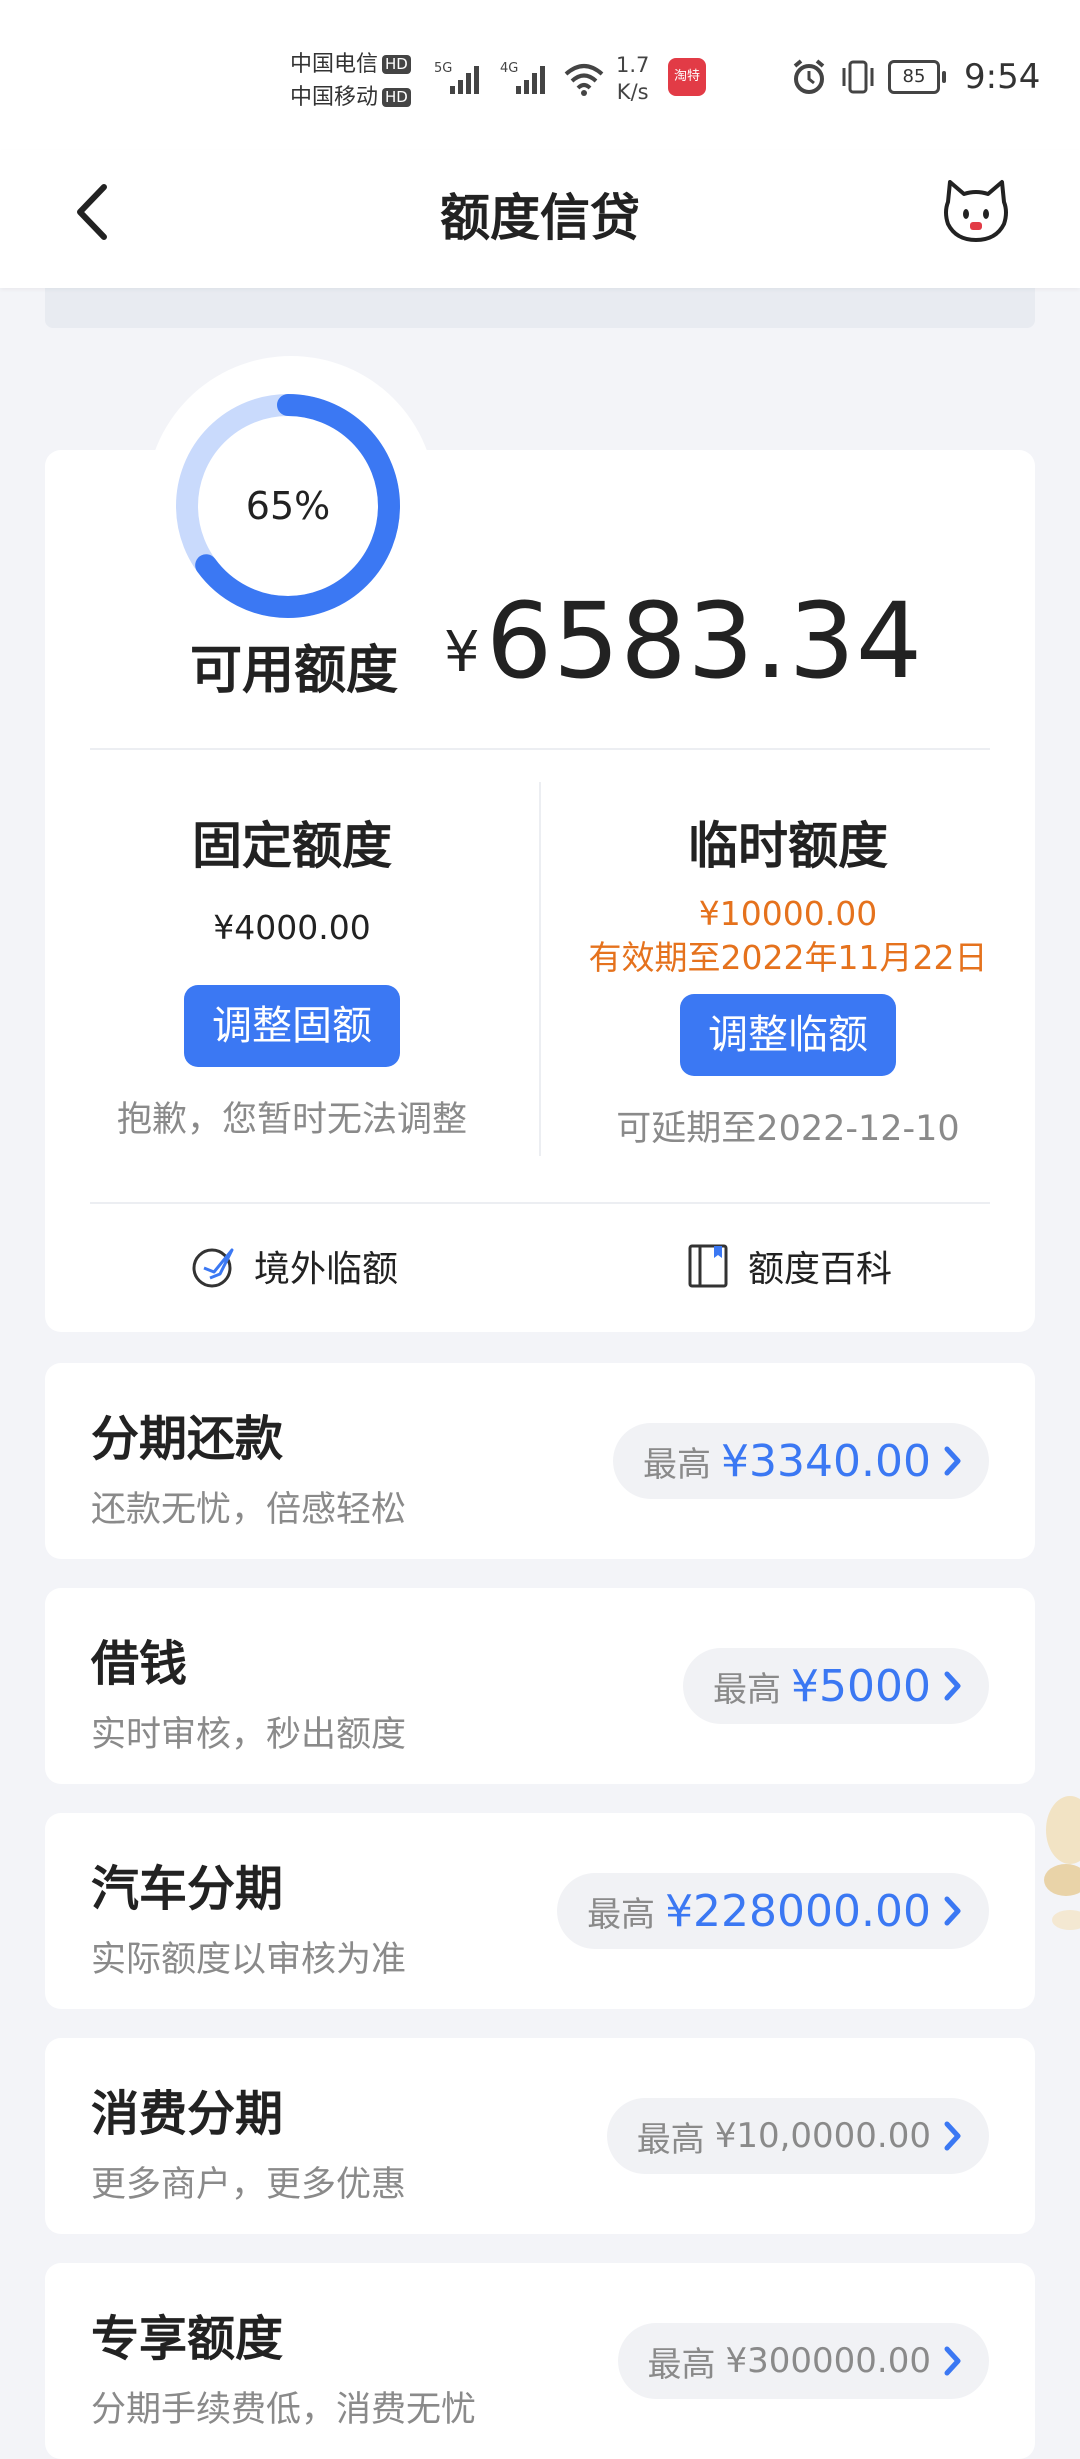  What do you see at coordinates (187, 1889) in the screenshot?
I see `service-title: 汽车分期` at bounding box center [187, 1889].